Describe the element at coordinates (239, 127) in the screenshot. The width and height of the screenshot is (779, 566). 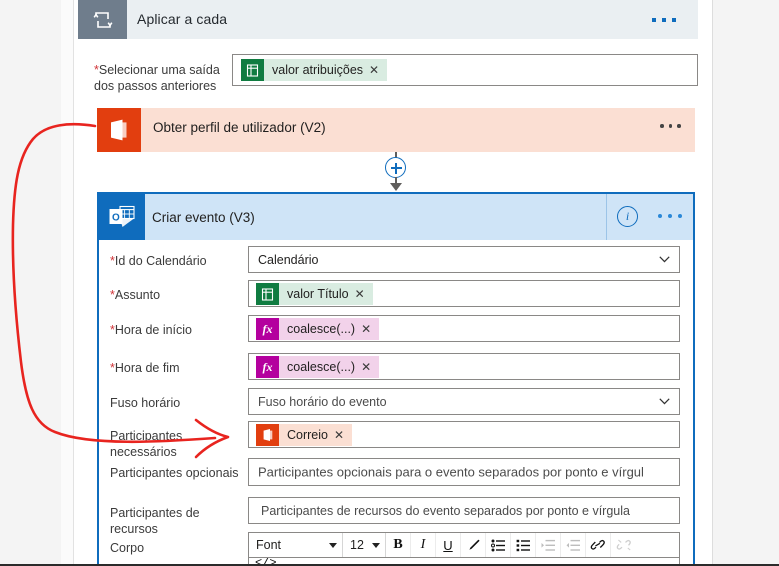
I see `get-user-profile-title: Obter perfil de utilizador (V2)` at that location.